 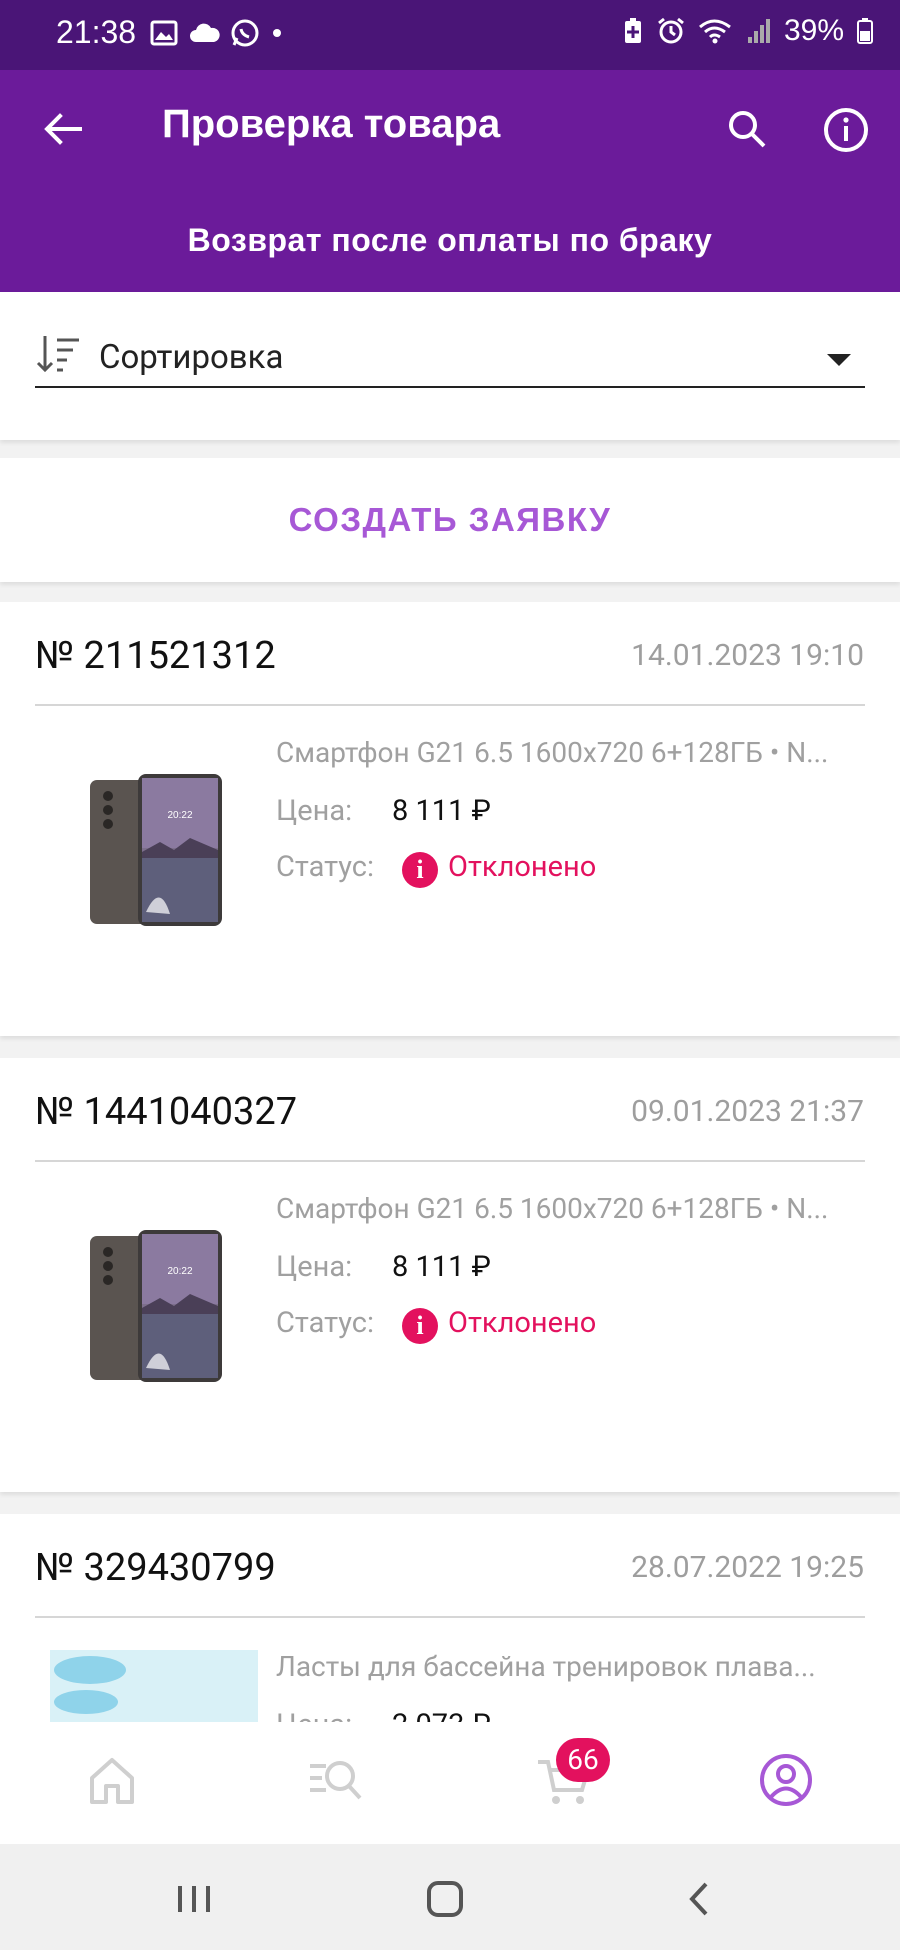 I want to click on sort-icon, so click(x=57, y=354).